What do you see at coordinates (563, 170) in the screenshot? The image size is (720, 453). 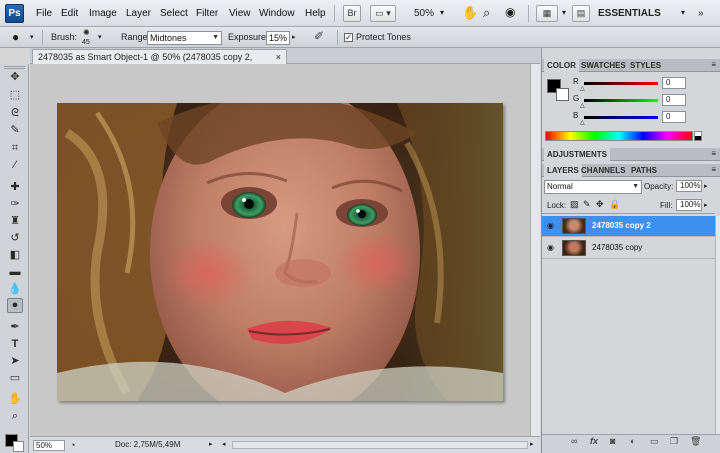 I see `tab-layers: LAYERS` at bounding box center [563, 170].